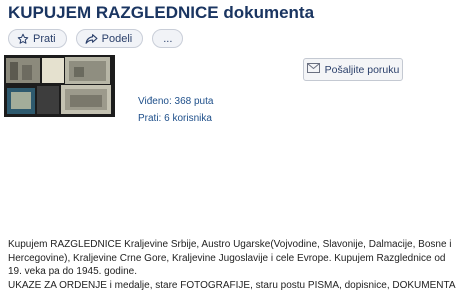 This screenshot has width=460, height=296. I want to click on share-button: Podeli, so click(109, 38).